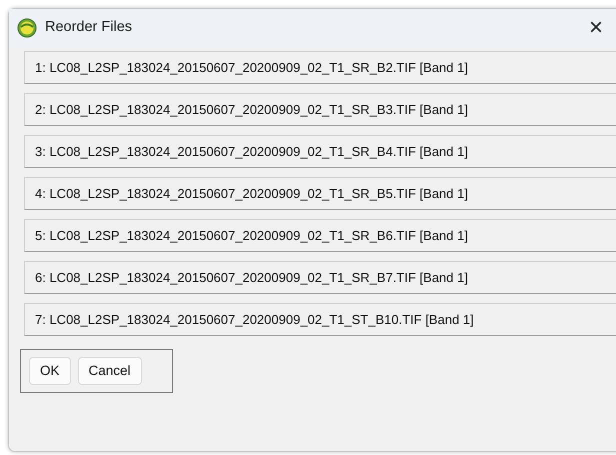  I want to click on file-button: 3: LC08_L2SP_183024_20150607_20200909_02_T1_SR_B4.TIF [Band 1], so click(320, 151).